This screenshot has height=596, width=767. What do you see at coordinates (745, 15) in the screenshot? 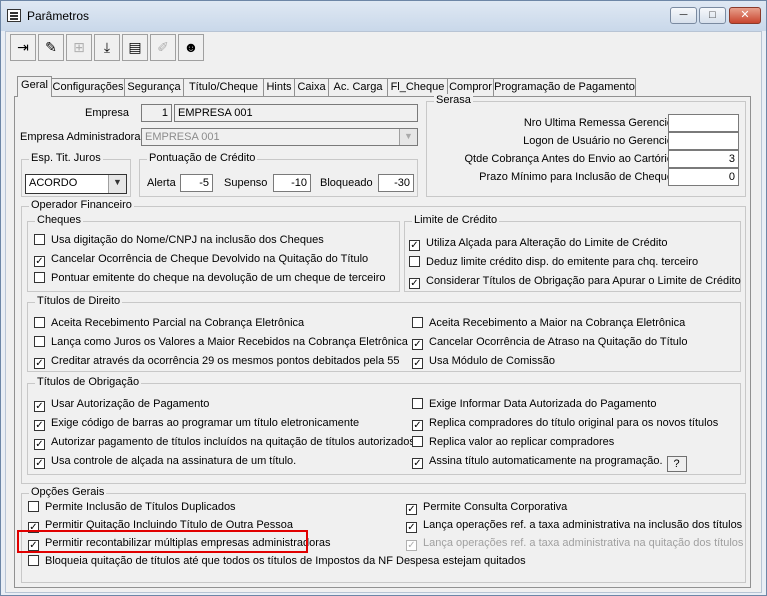
I see `close-button: ✕` at bounding box center [745, 15].